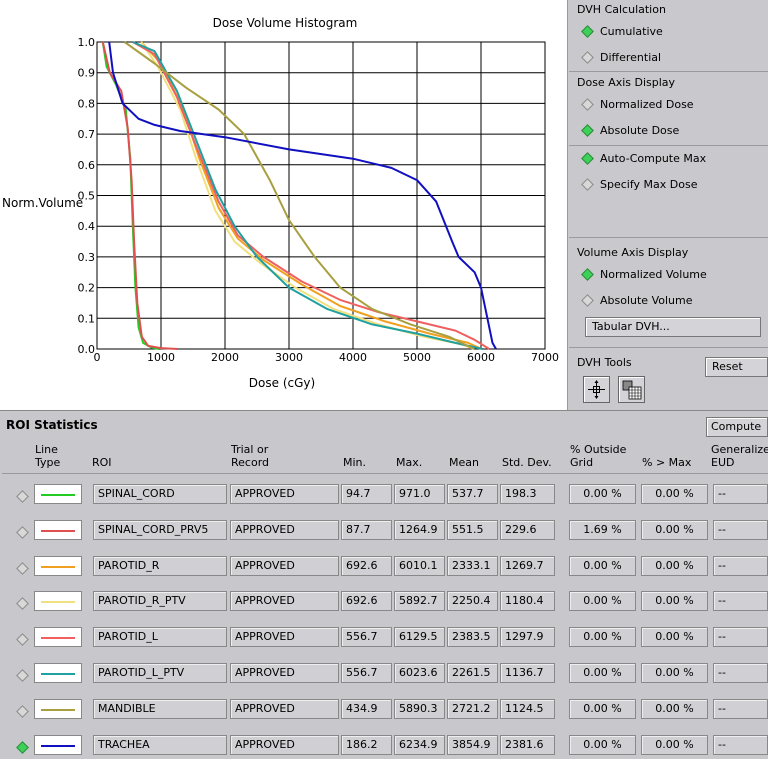 Image resolution: width=768 pixels, height=759 pixels. What do you see at coordinates (545, 357) in the screenshot?
I see `x-tick-label: 7000` at bounding box center [545, 357].